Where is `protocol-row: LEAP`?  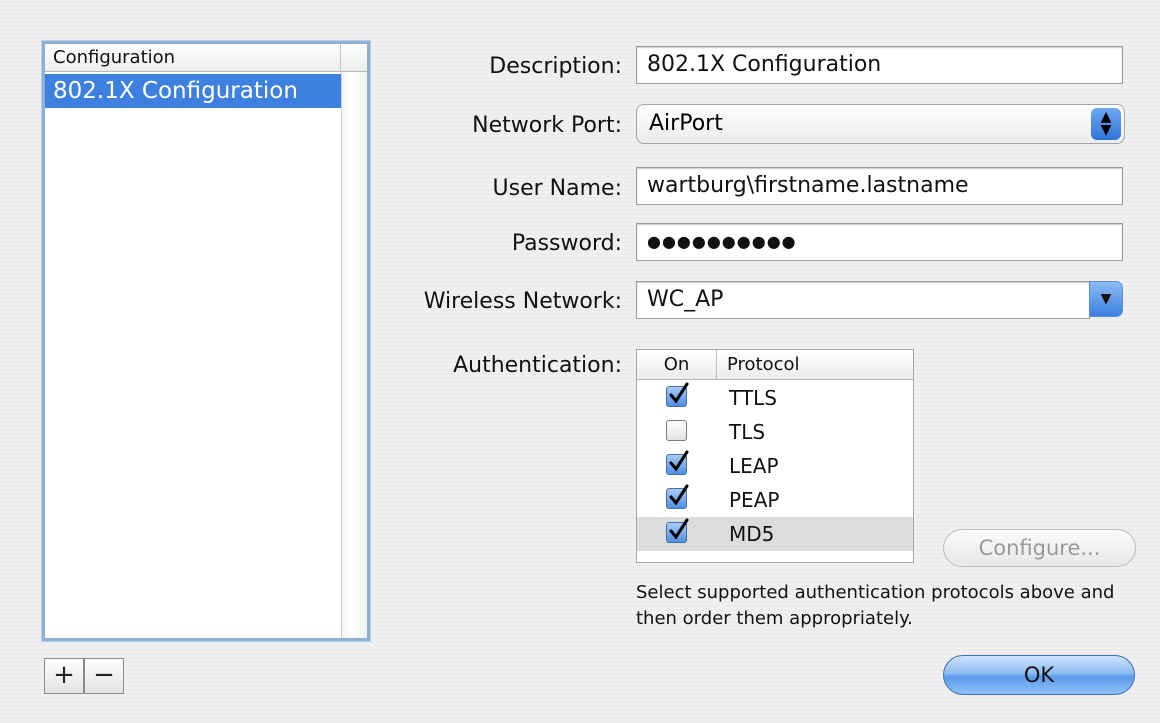
protocol-row: LEAP is located at coordinates (775, 466).